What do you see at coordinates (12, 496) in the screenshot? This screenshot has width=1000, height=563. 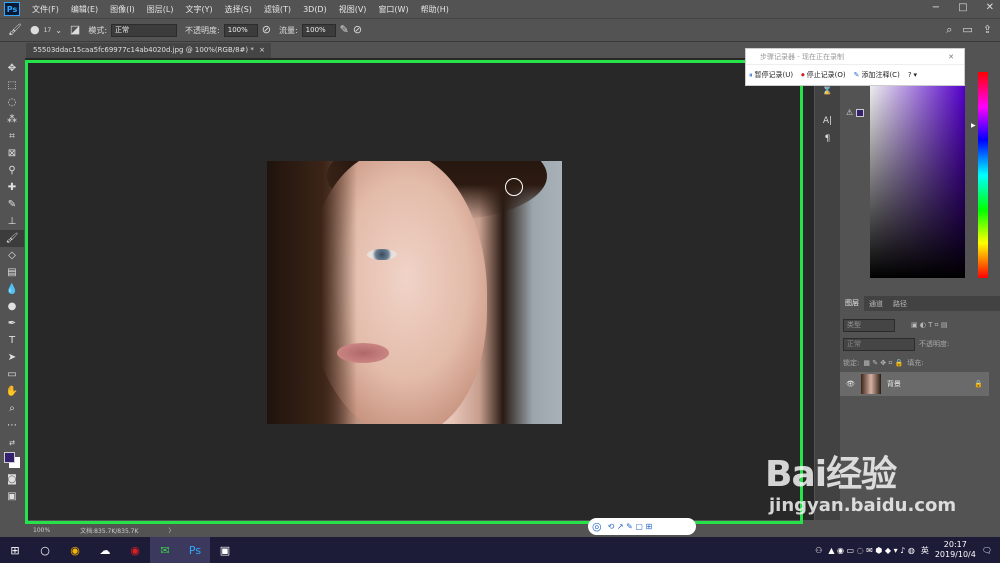 I see `screen-mode-icon: ▣` at bounding box center [12, 496].